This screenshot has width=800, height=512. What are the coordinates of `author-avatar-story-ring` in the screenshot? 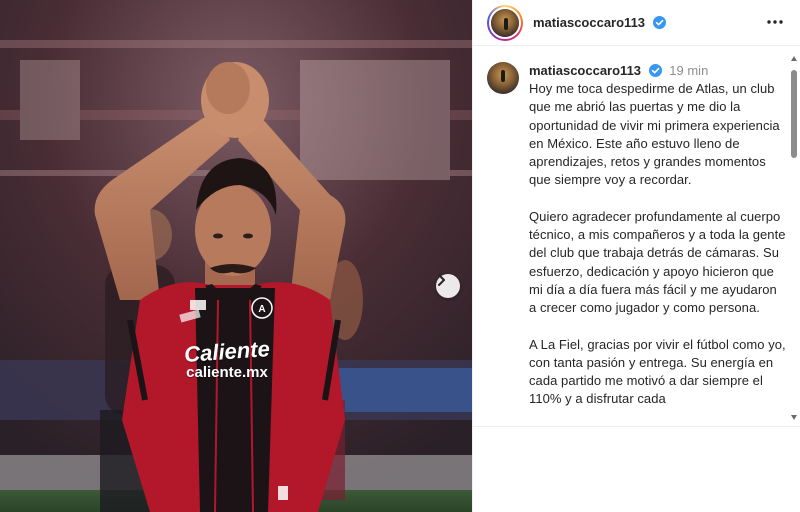 It's located at (505, 22).